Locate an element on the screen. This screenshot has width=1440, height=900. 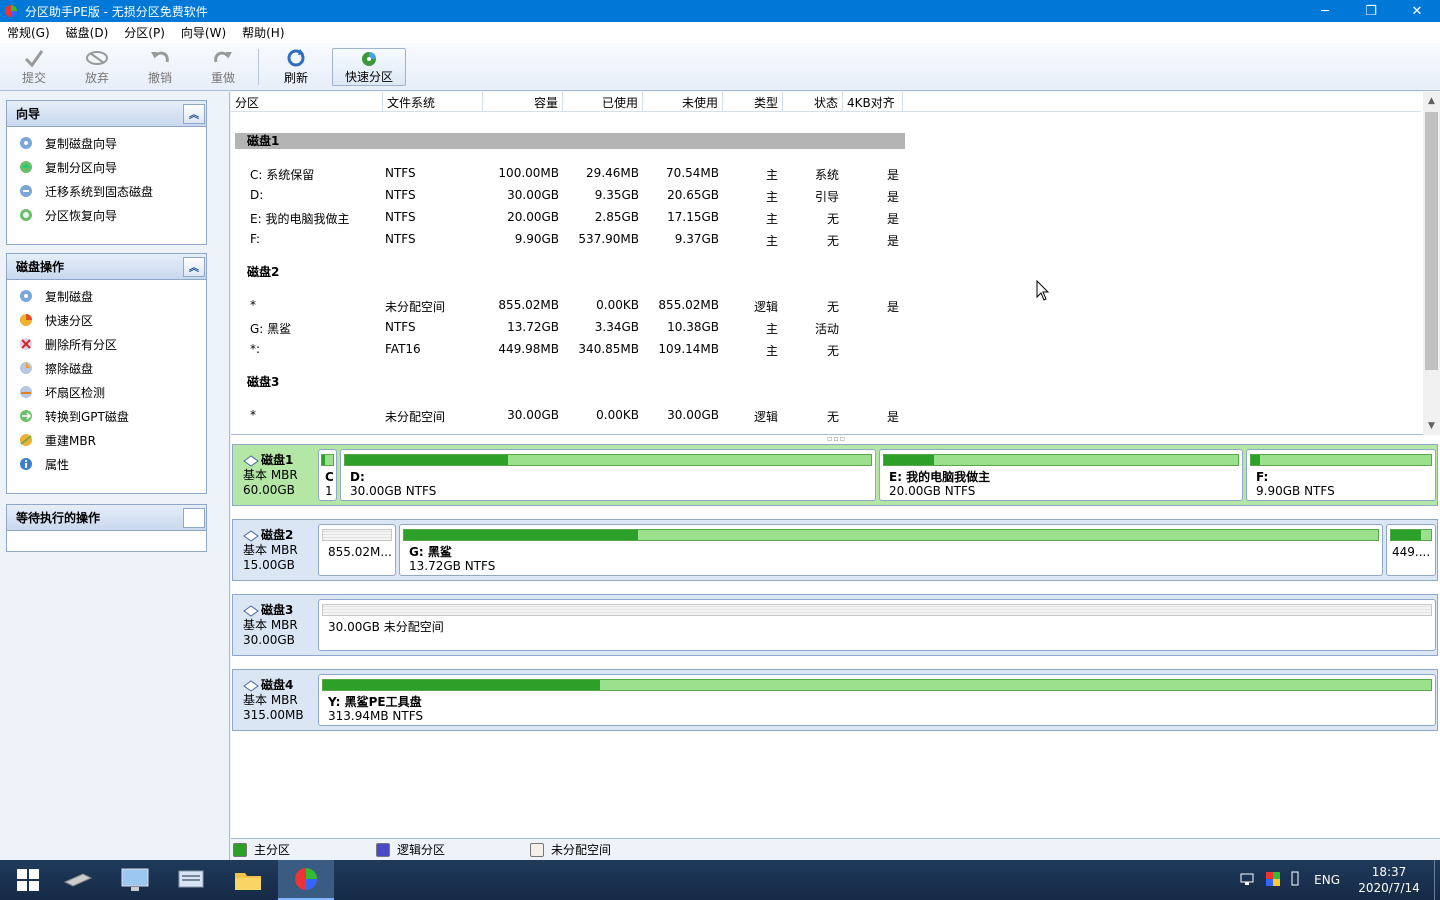
partition-block: E: 我的电脑我做主 20.00GB NTFS is located at coordinates (1061, 475).